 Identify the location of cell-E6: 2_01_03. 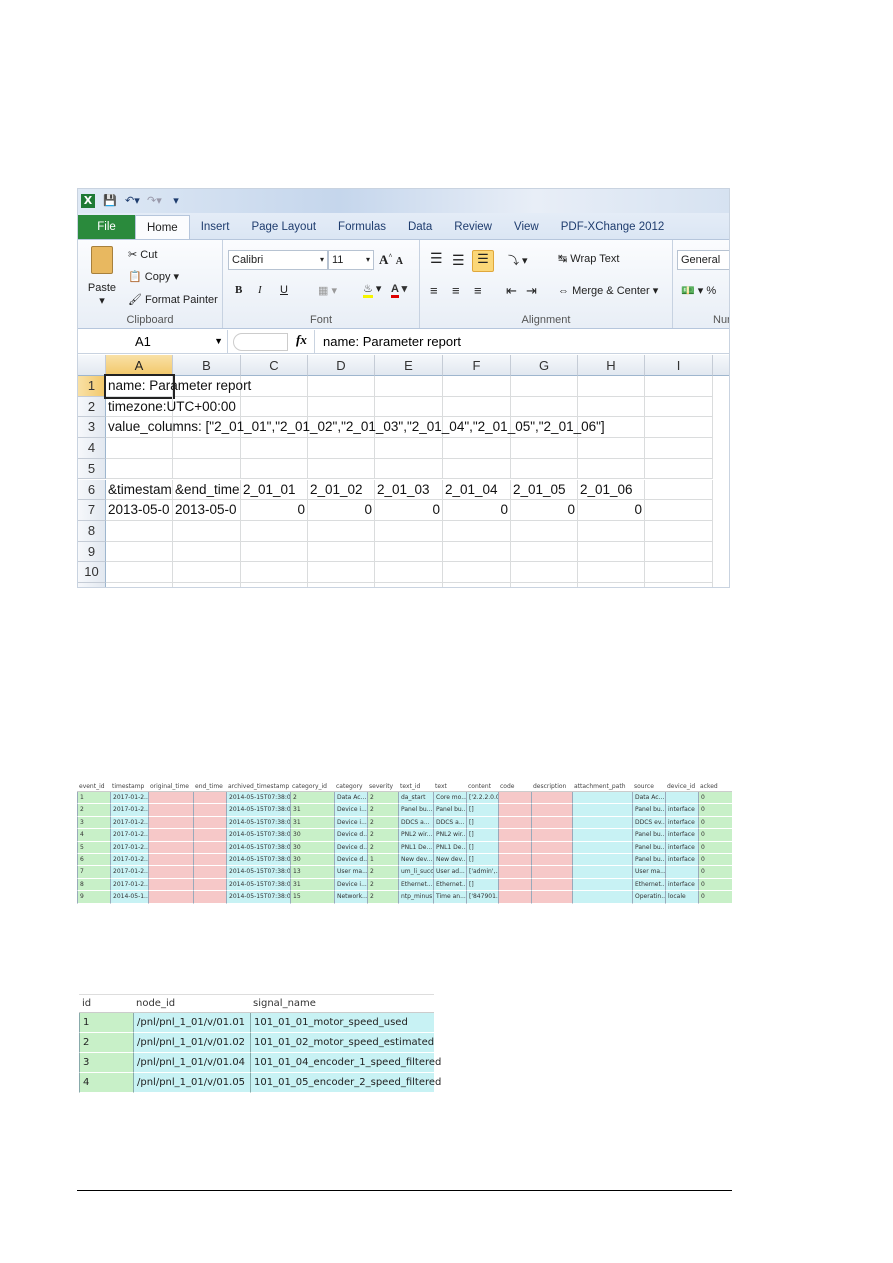
(409, 490).